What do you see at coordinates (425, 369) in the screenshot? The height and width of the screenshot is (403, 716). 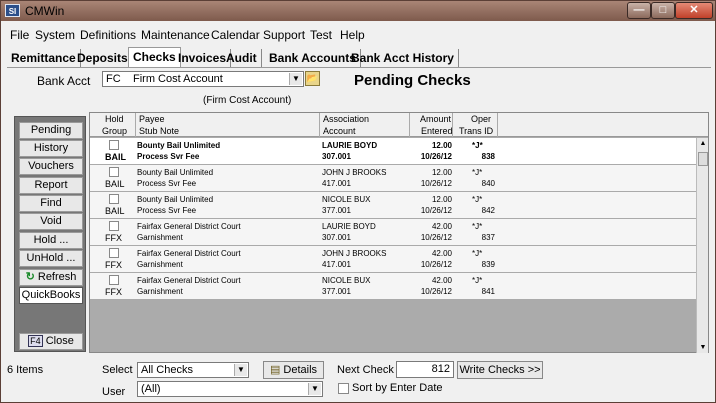 I see `next-check-input: 812` at bounding box center [425, 369].